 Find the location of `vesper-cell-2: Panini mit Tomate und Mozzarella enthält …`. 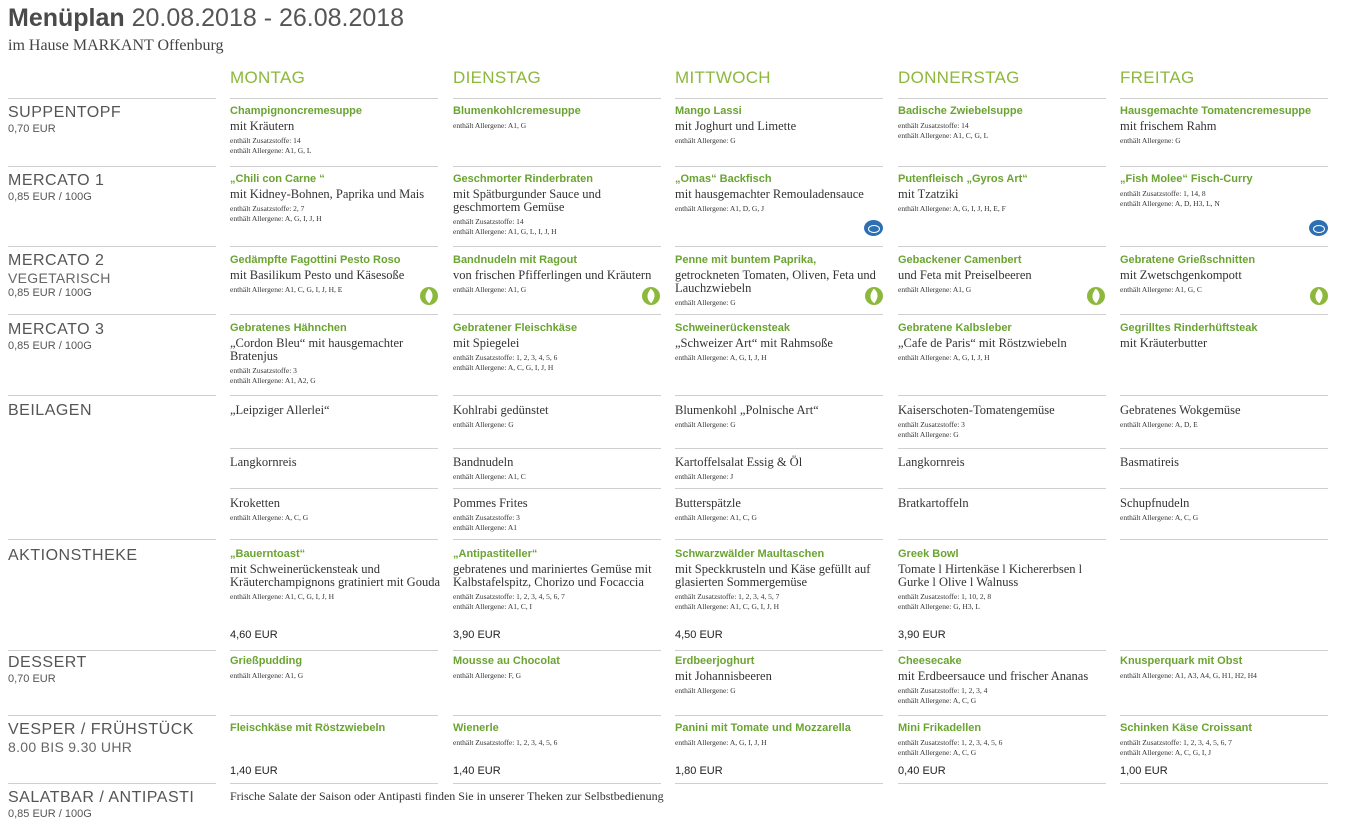

vesper-cell-2: Panini mit Tomate und Mozzarella enthält … is located at coordinates (781, 734).